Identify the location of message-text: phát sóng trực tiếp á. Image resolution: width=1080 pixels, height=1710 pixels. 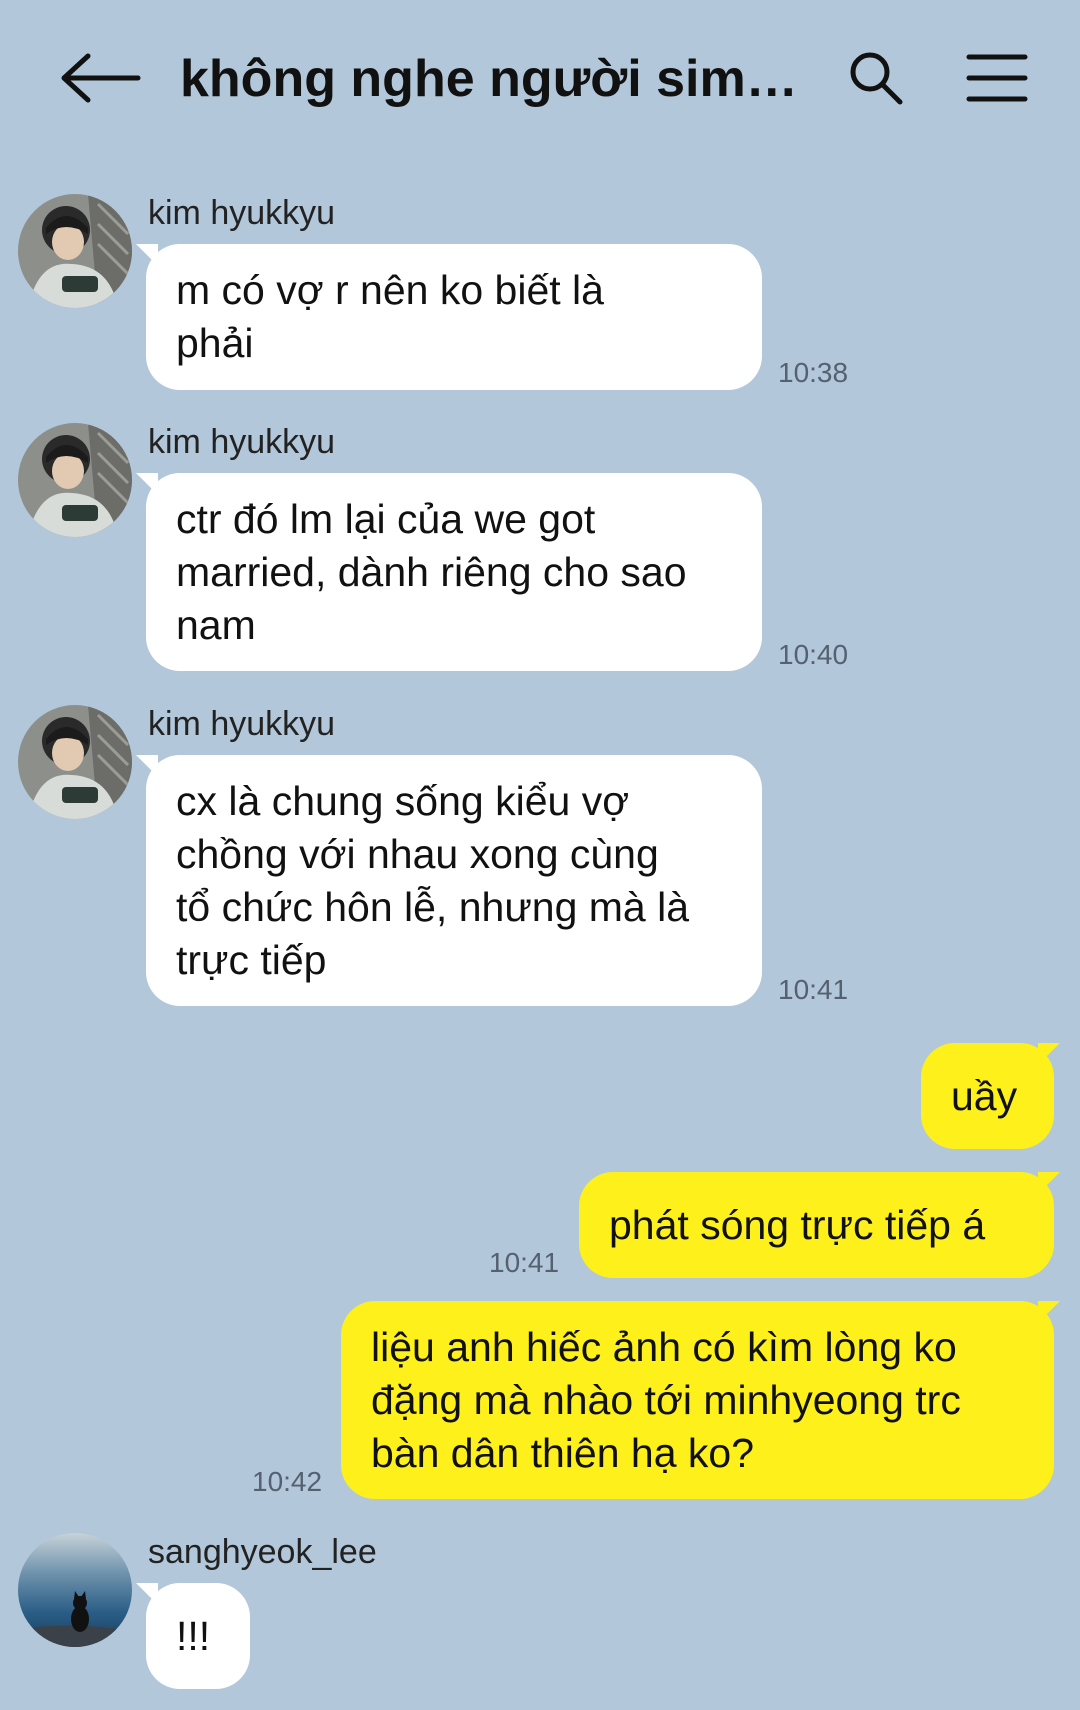
(797, 1224).